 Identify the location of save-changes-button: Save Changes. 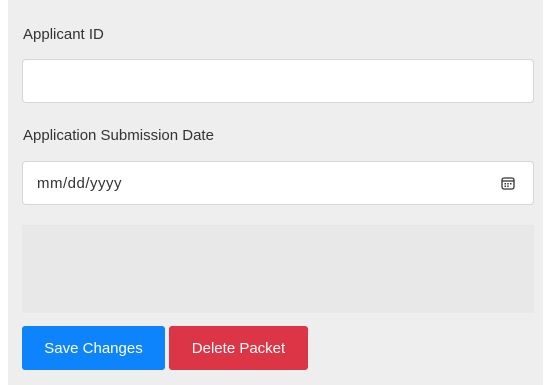
(93, 348).